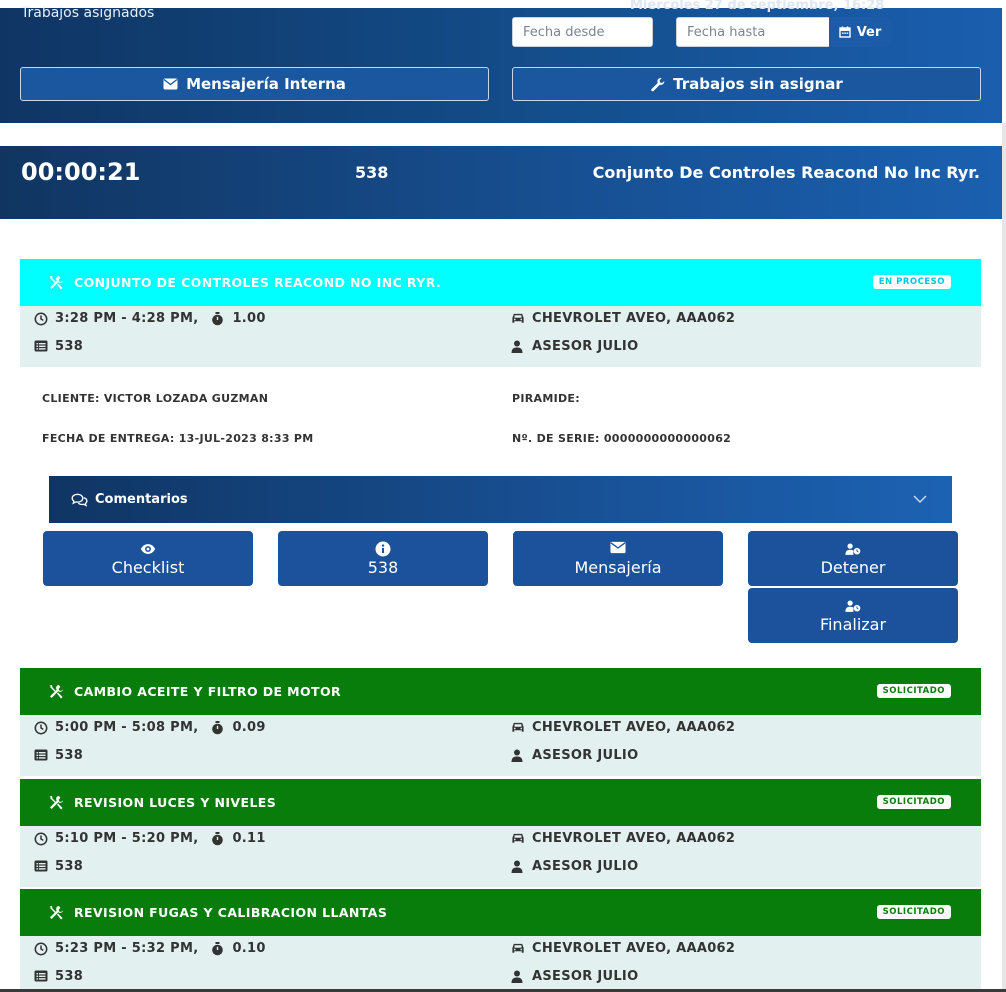 This screenshot has height=992, width=1006. I want to click on comments-accordion: Comentarios, so click(500, 499).